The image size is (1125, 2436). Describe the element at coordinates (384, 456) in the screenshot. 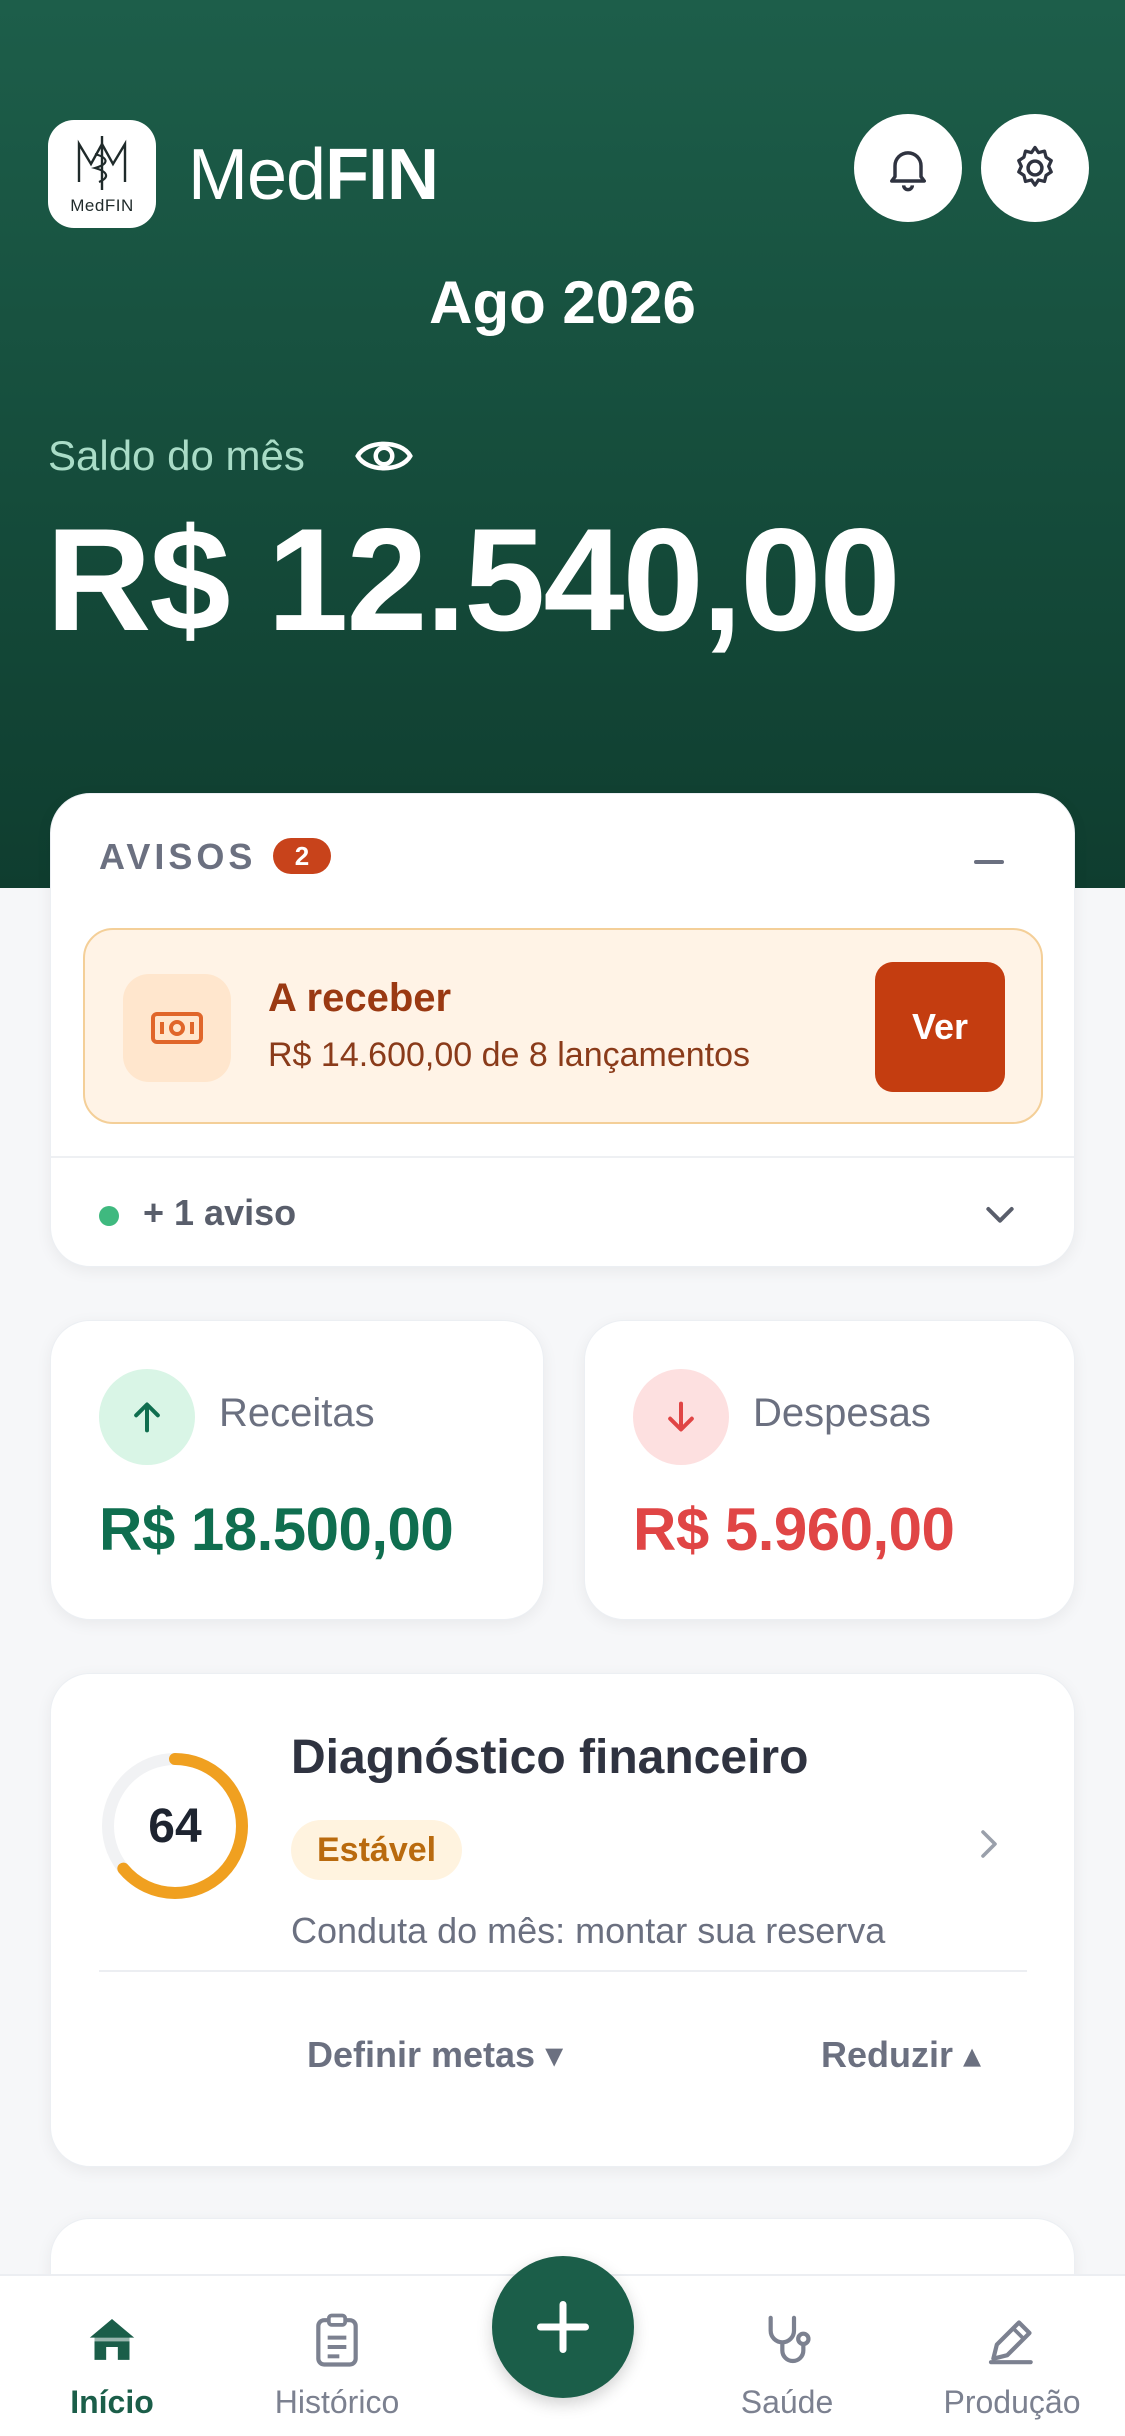

I see `eye-icon` at that location.